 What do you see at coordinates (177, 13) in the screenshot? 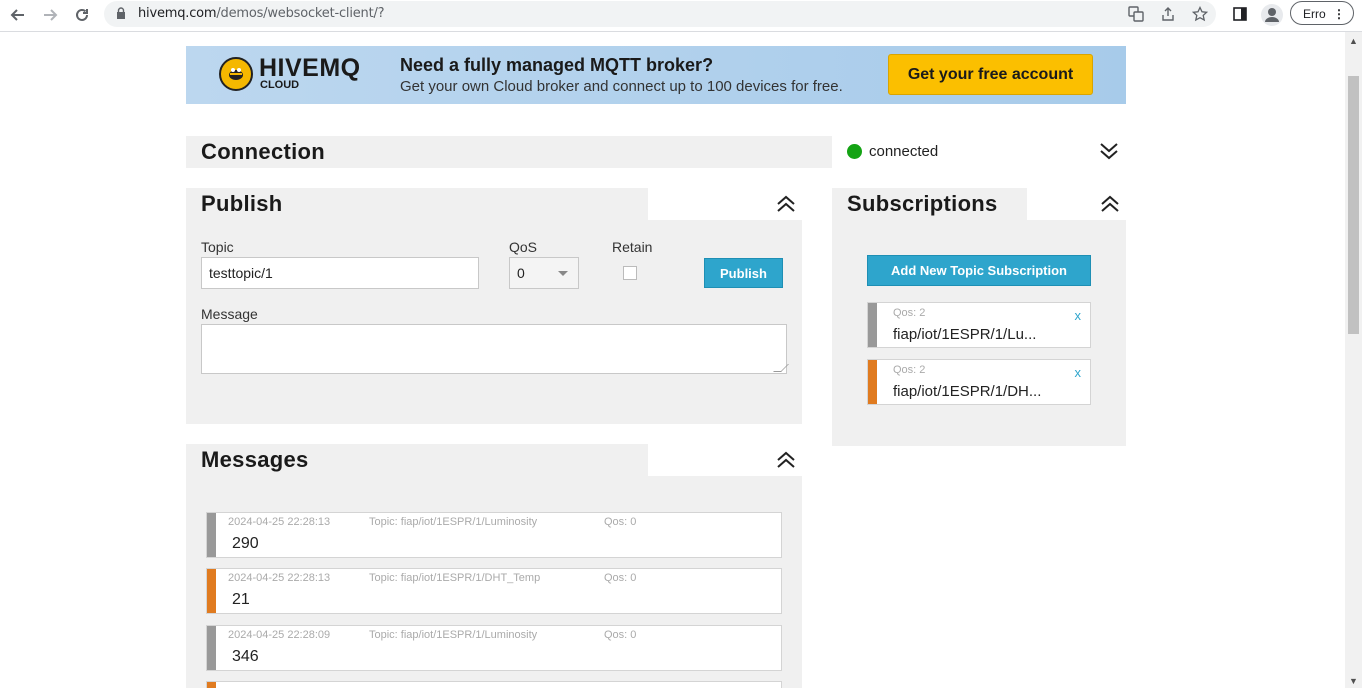
I see `url-host: hivemq.com` at bounding box center [177, 13].